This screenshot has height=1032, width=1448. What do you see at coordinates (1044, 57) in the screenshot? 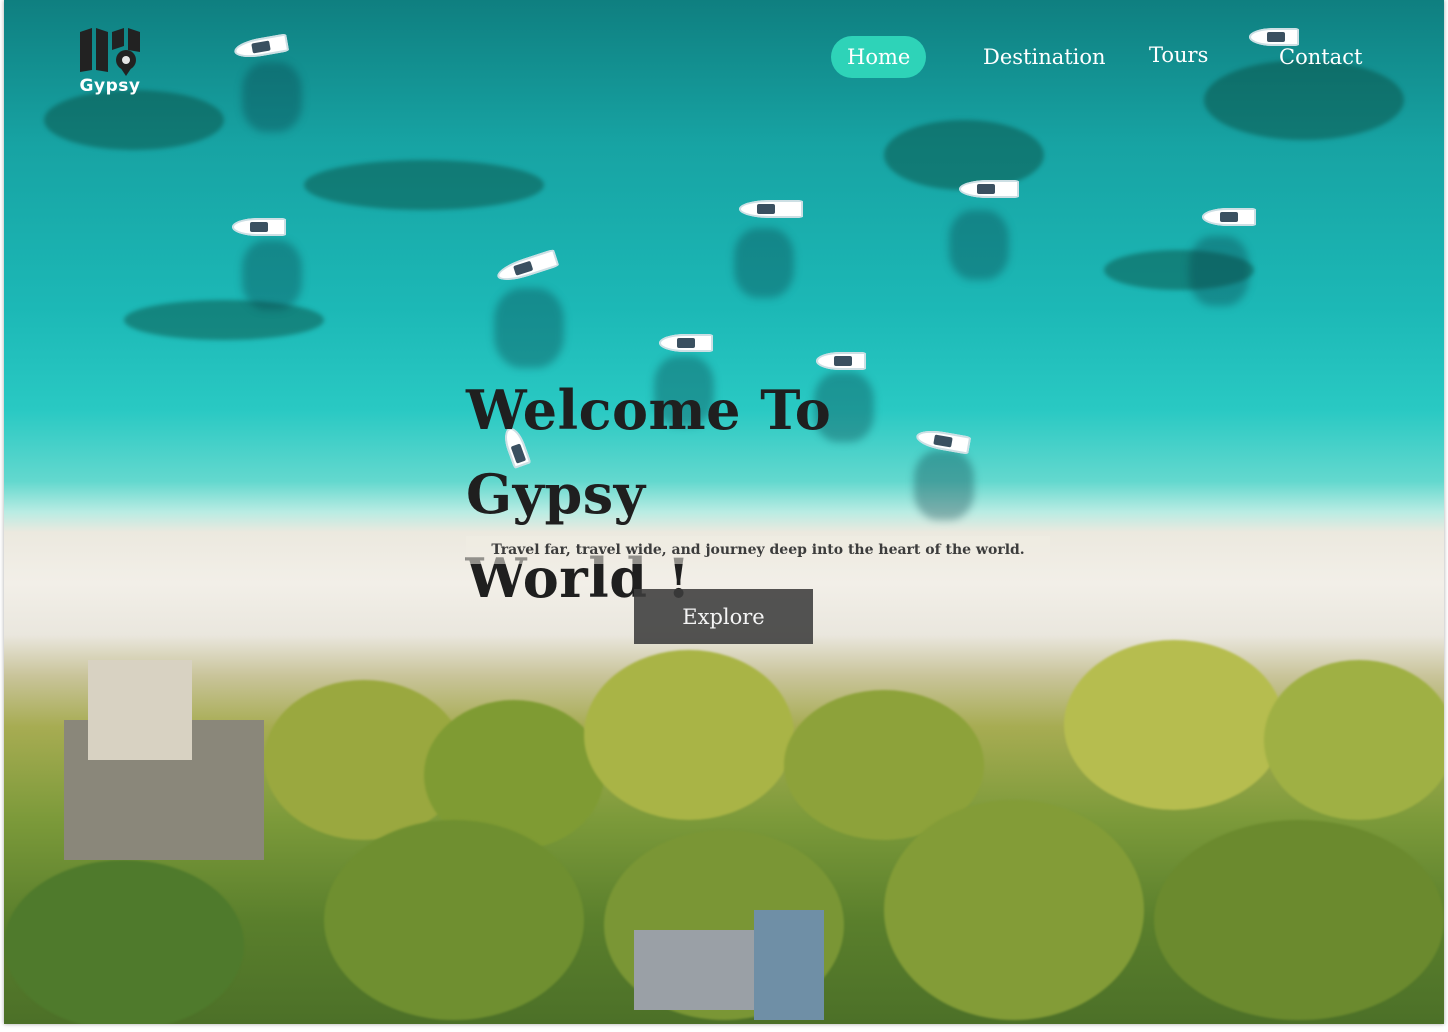
I see `nav-destination-link: Destination` at bounding box center [1044, 57].